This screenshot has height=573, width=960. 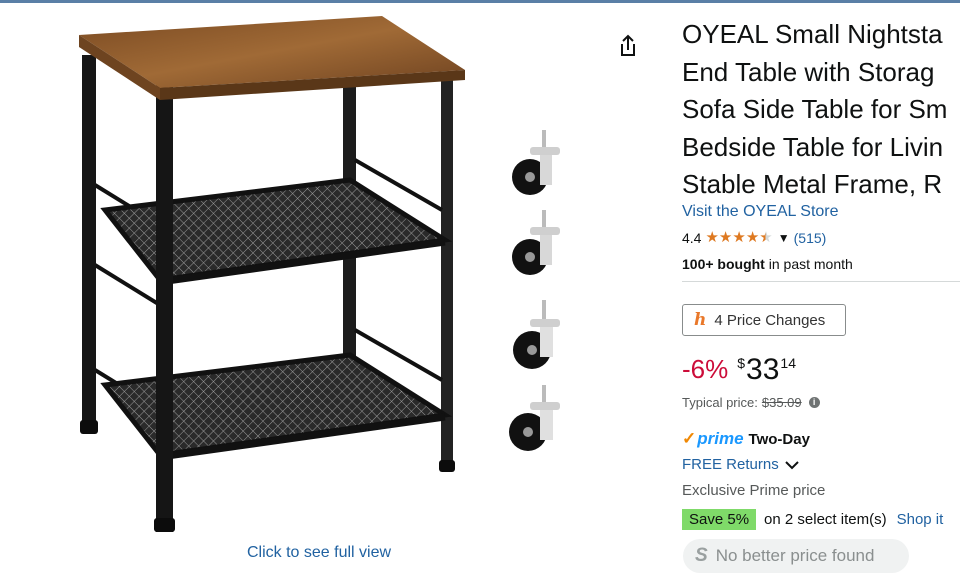 What do you see at coordinates (723, 264) in the screenshot?
I see `bought-bold: 100+ bought` at bounding box center [723, 264].